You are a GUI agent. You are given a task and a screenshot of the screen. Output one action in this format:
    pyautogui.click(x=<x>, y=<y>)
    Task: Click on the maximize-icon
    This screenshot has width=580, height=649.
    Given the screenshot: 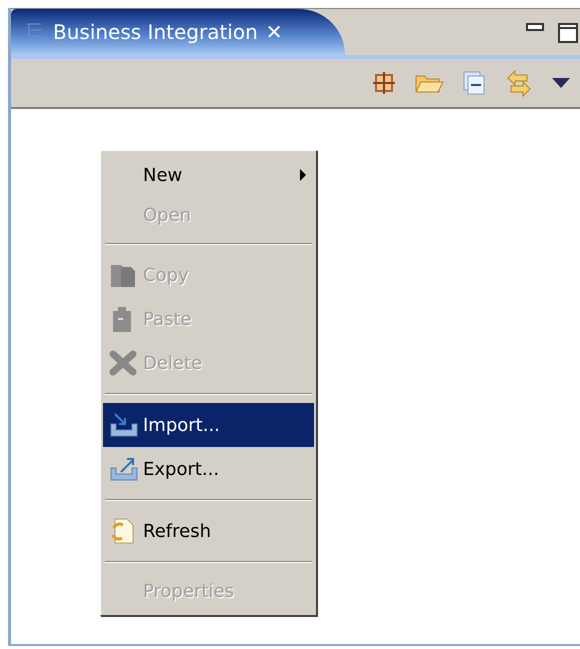 What is the action you would take?
    pyautogui.click(x=568, y=33)
    